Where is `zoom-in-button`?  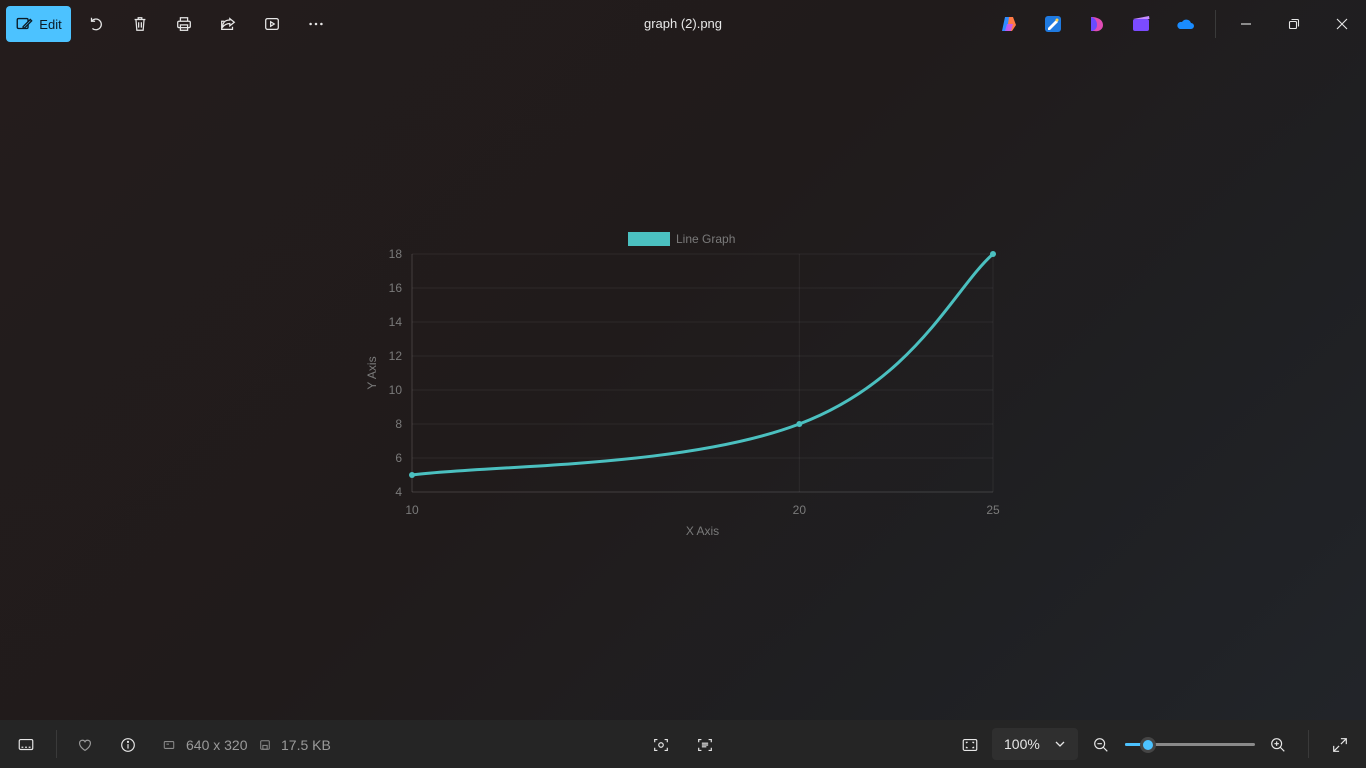
zoom-in-button is located at coordinates (1278, 745).